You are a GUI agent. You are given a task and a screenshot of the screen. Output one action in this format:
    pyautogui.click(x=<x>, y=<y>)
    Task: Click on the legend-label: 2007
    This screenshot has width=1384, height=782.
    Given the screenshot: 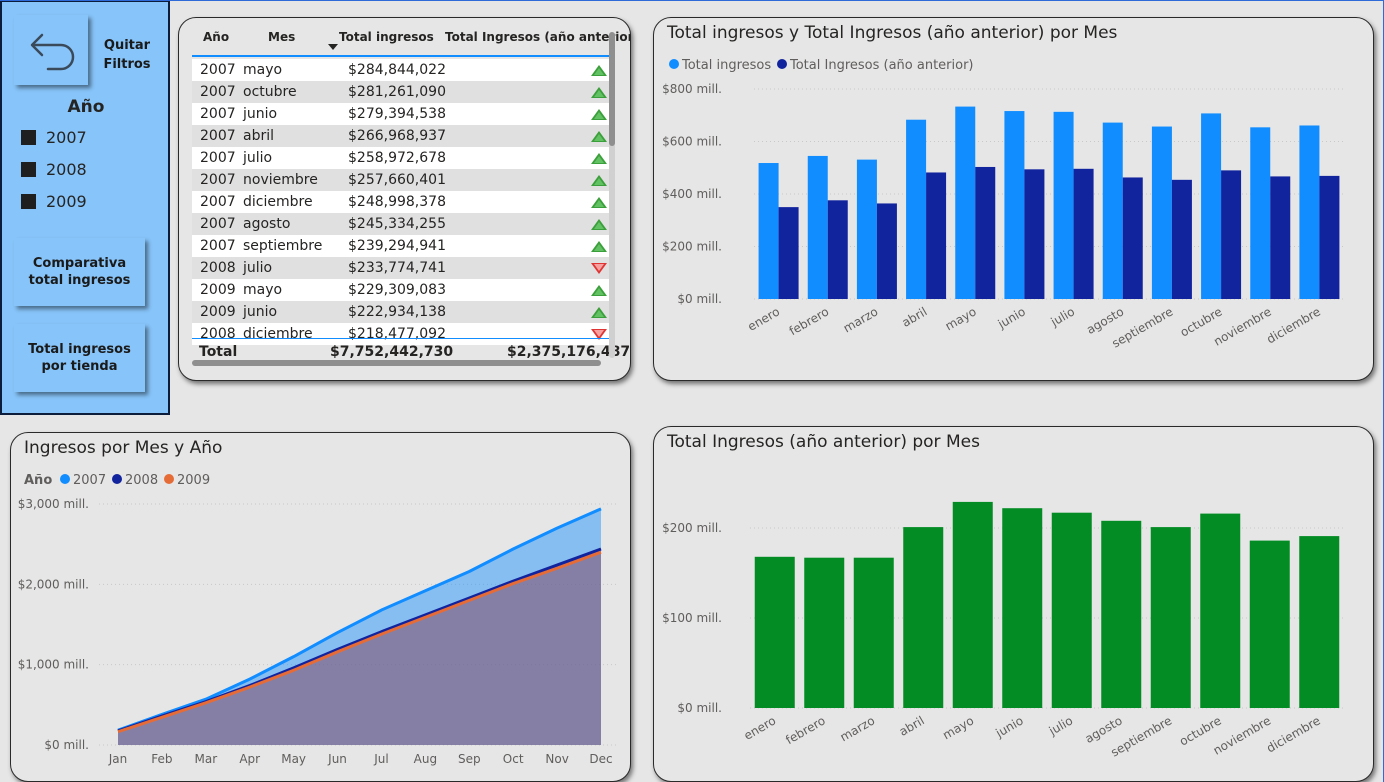 What is the action you would take?
    pyautogui.click(x=89, y=480)
    